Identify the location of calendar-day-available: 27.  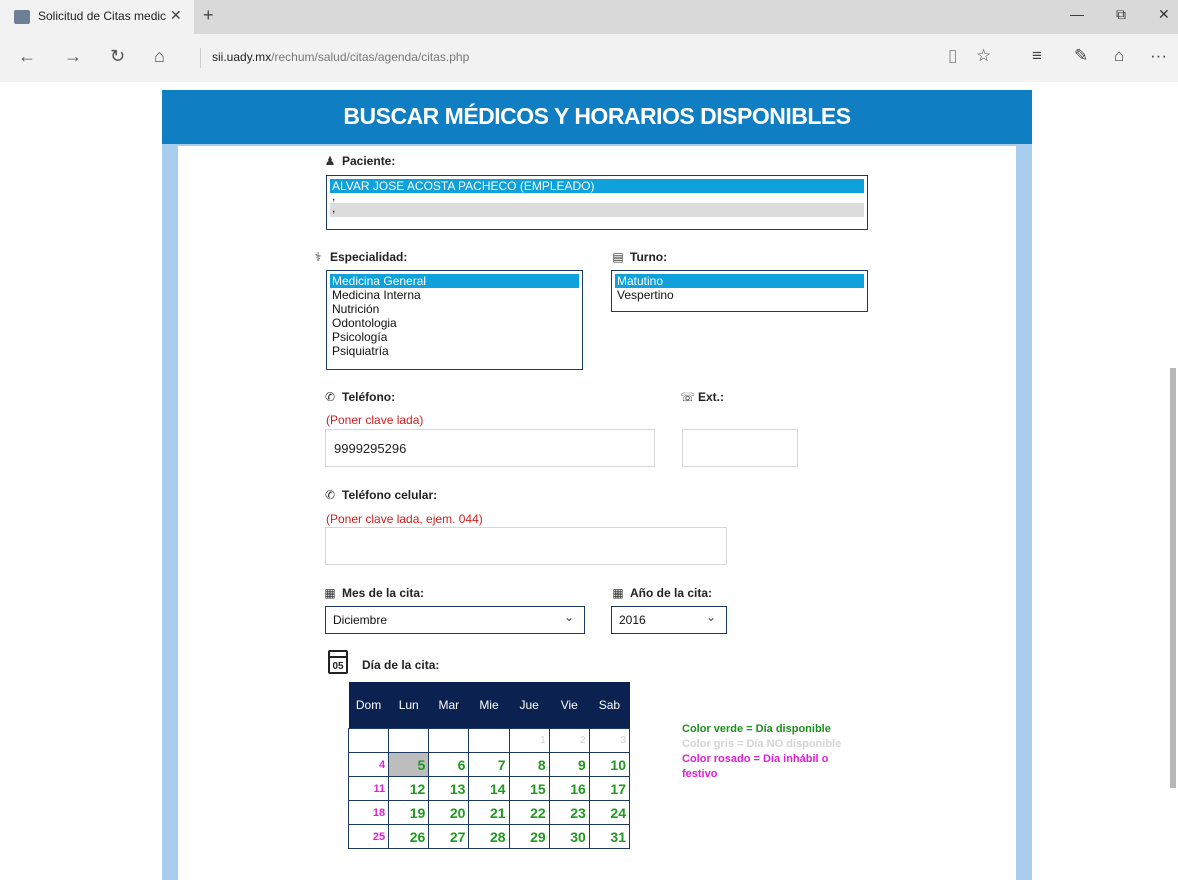
(449, 836).